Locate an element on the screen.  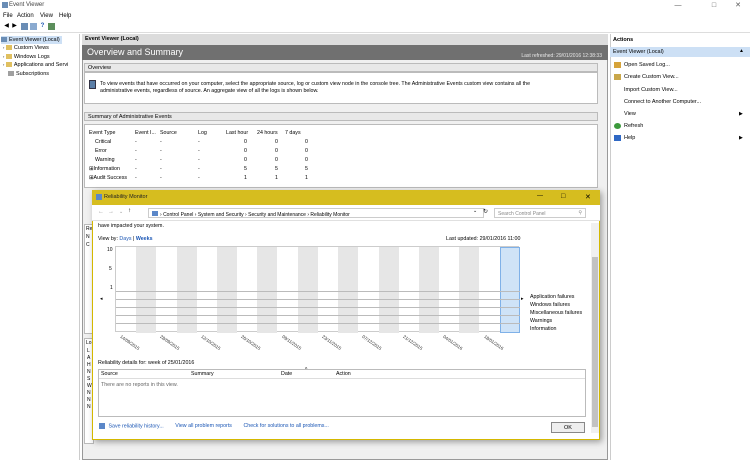
dialog-scrollbar is located at coordinates (595, 328).